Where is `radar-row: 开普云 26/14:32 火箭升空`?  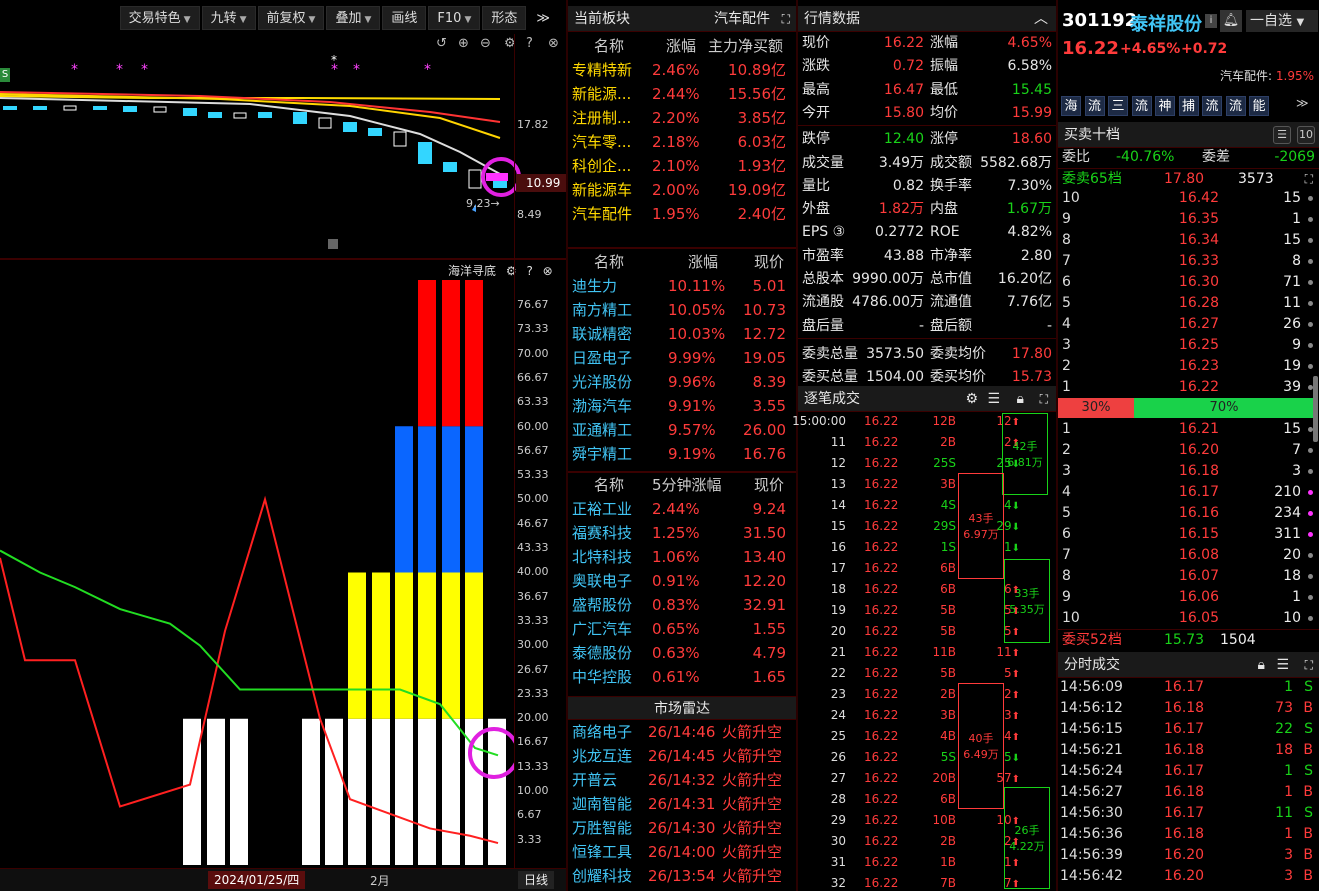 radar-row: 开普云 26/14:32 火箭升空 is located at coordinates (682, 780).